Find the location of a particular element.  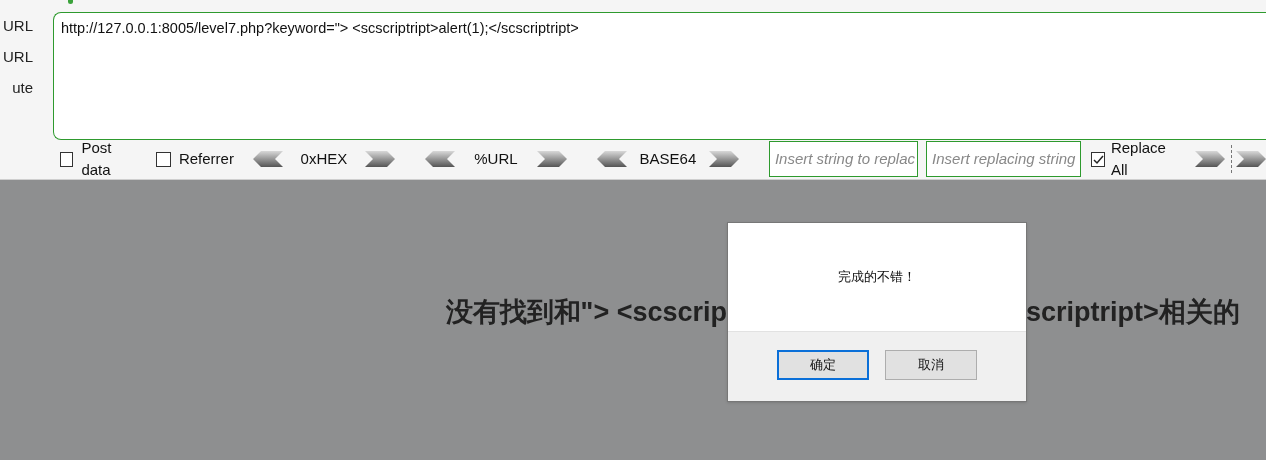

replace-arrow-button is located at coordinates (1210, 159).